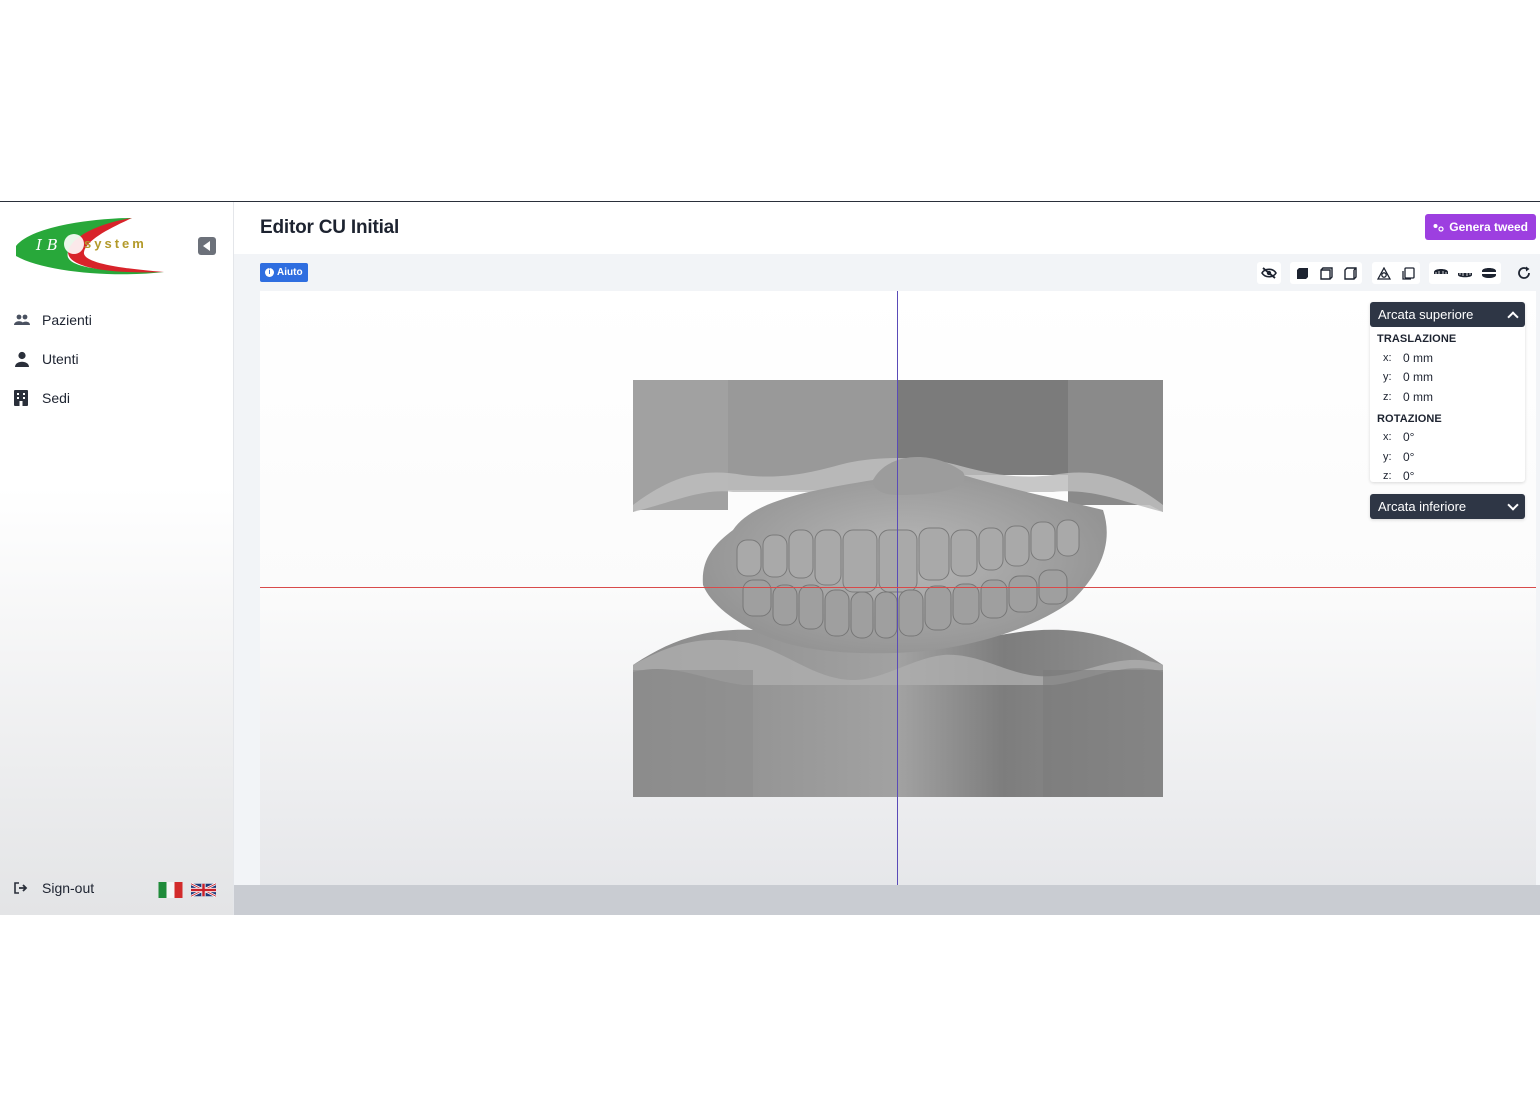 The width and height of the screenshot is (1540, 1100). I want to click on rotation-y-value: 0°, so click(1408, 457).